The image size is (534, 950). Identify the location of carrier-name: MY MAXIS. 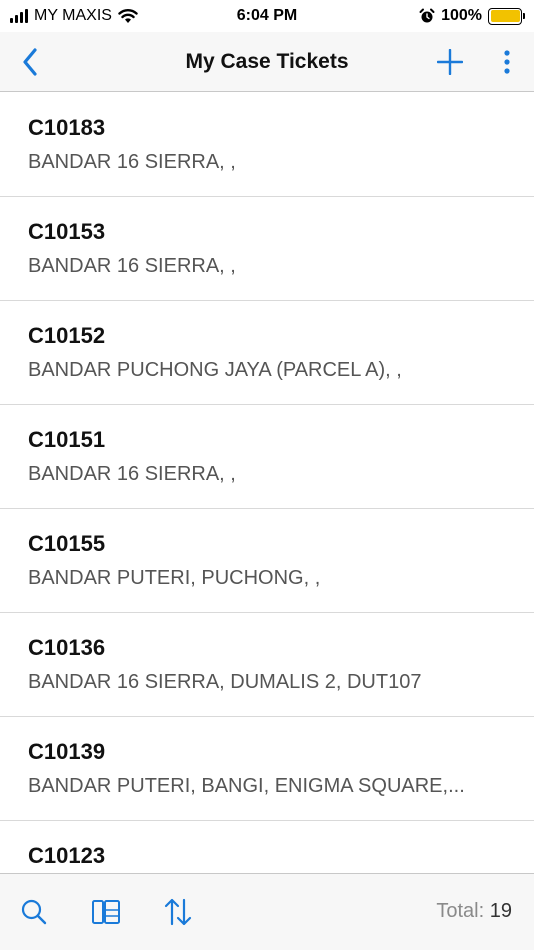
(73, 15).